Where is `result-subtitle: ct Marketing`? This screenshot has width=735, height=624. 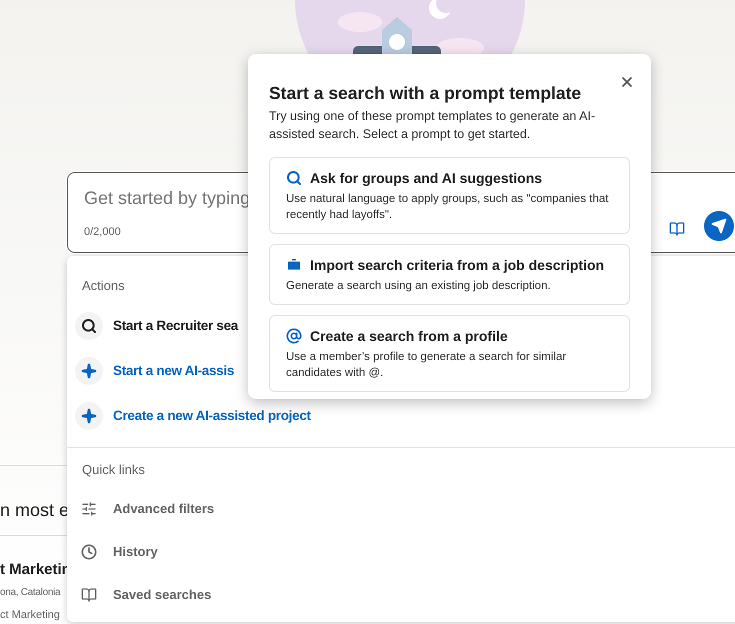 result-subtitle: ct Marketing is located at coordinates (30, 615).